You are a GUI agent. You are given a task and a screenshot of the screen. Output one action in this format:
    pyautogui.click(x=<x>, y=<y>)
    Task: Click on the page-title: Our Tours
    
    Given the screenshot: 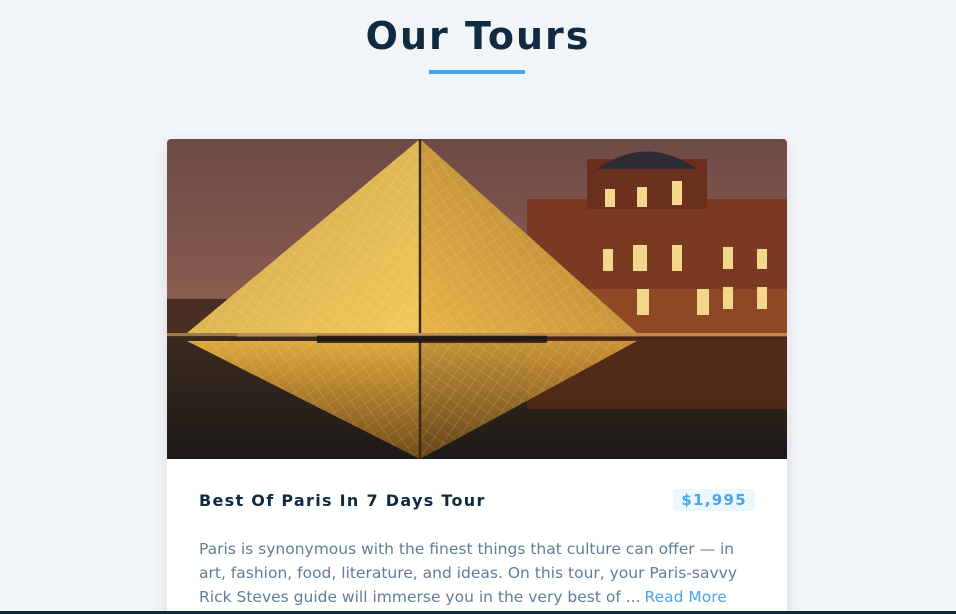 What is the action you would take?
    pyautogui.click(x=478, y=36)
    